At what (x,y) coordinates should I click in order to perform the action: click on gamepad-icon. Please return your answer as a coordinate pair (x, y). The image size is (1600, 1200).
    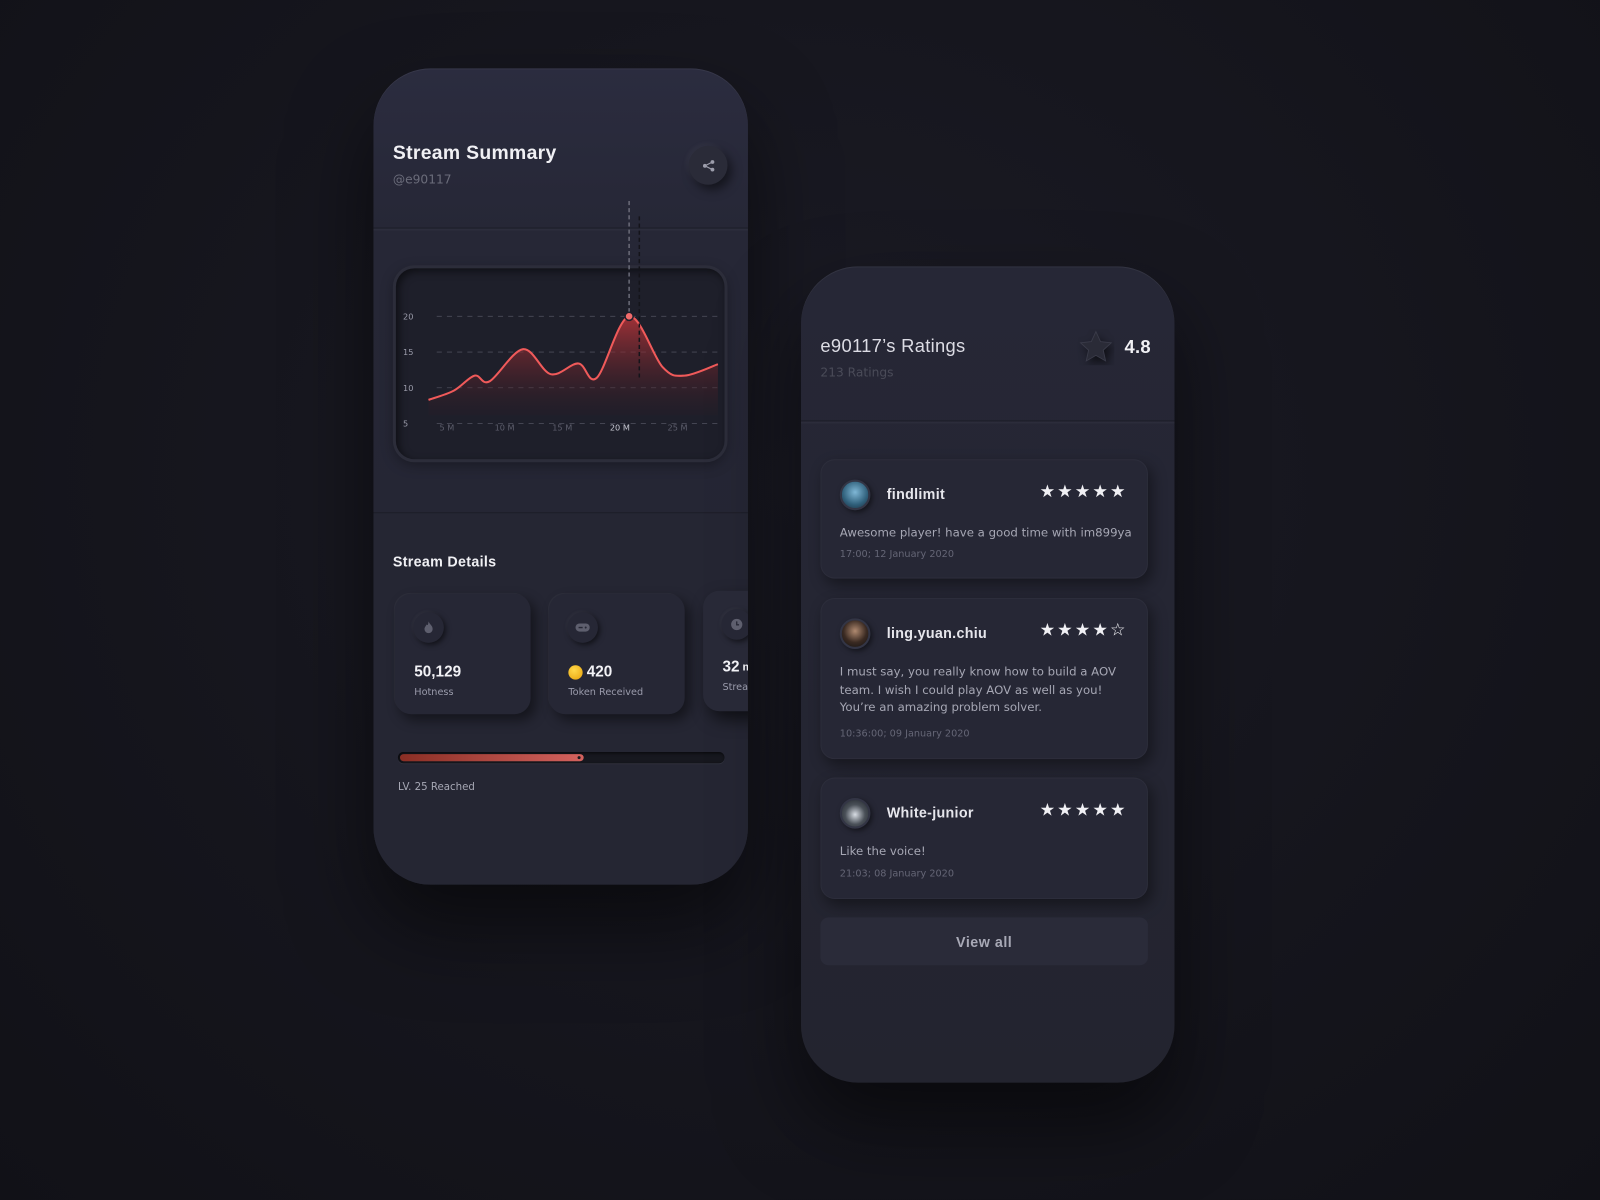
    Looking at the image, I should click on (582, 627).